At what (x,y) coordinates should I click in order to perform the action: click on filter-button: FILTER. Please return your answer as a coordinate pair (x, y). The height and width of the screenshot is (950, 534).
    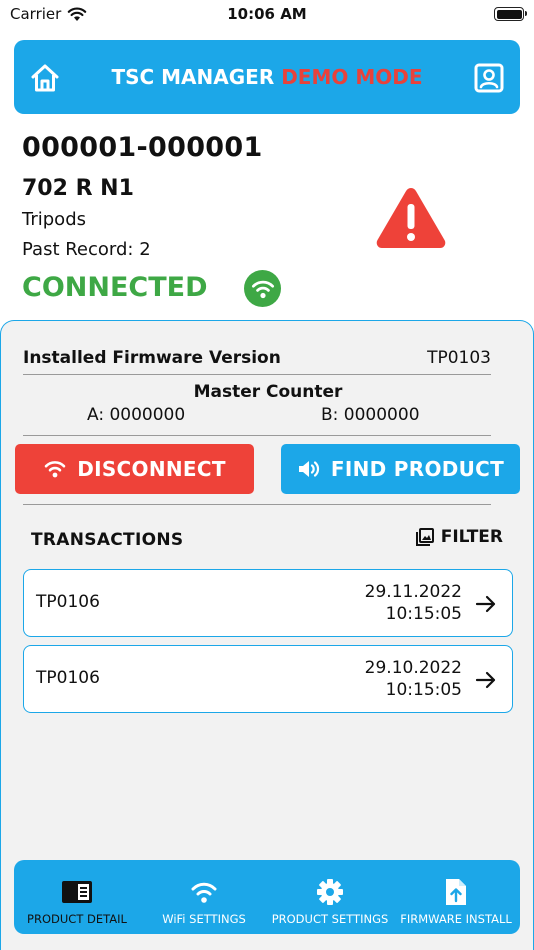
    Looking at the image, I should click on (459, 537).